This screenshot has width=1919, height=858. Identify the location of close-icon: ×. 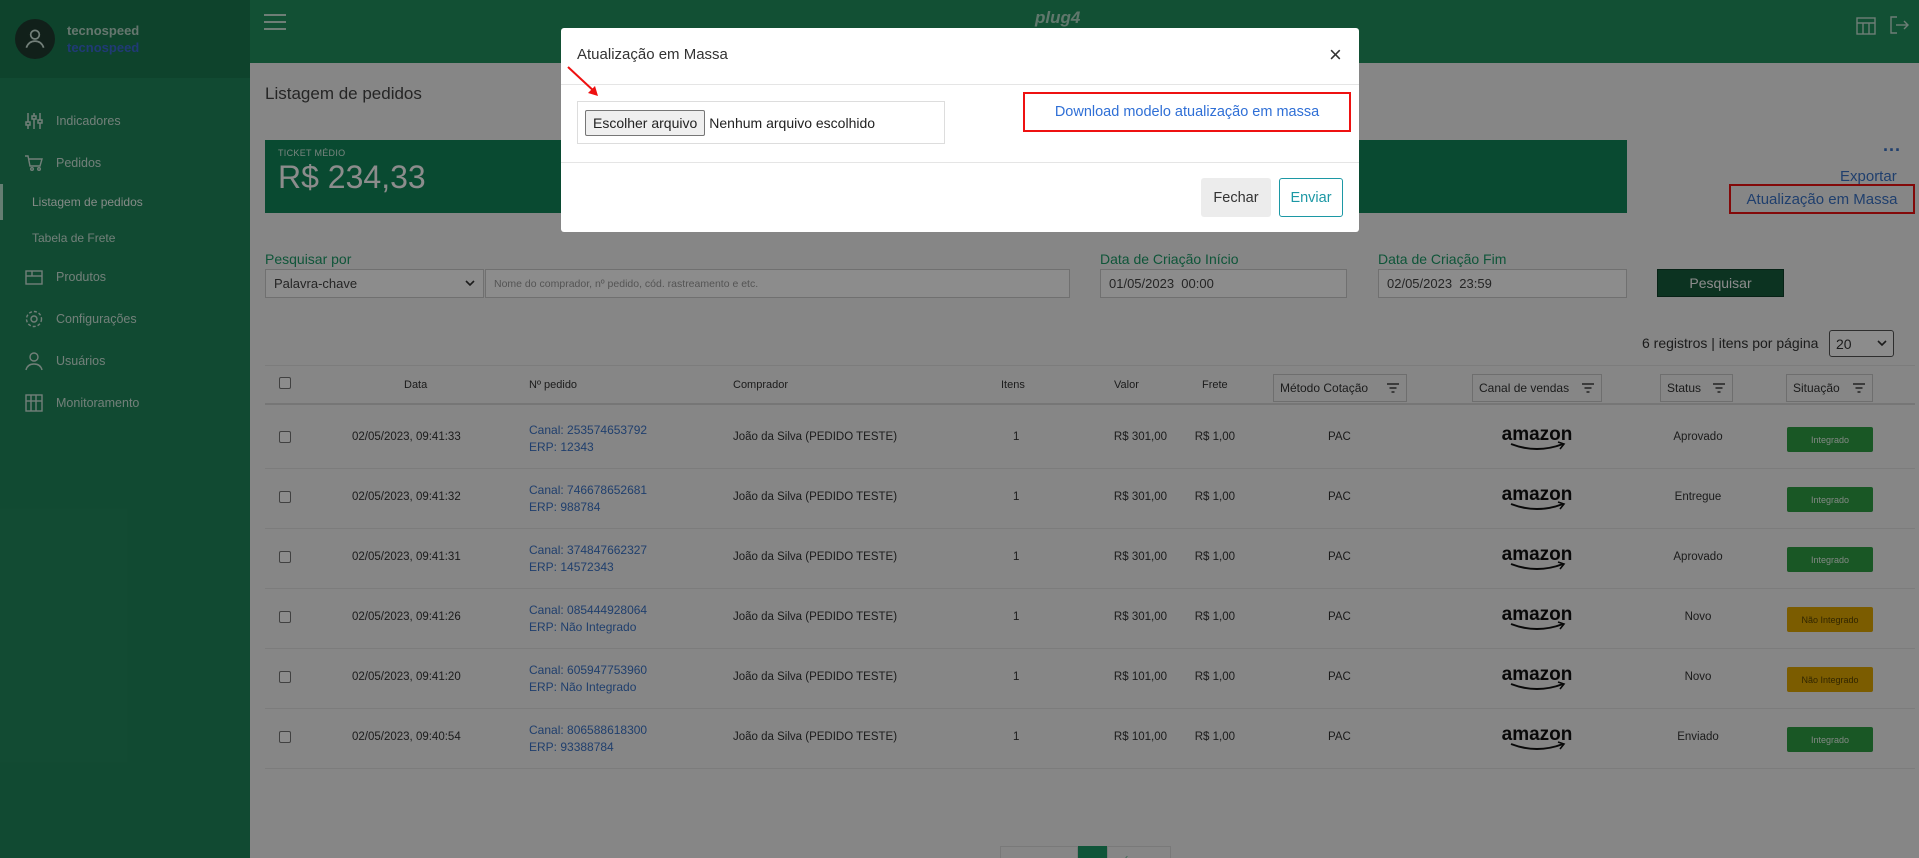
(1335, 55).